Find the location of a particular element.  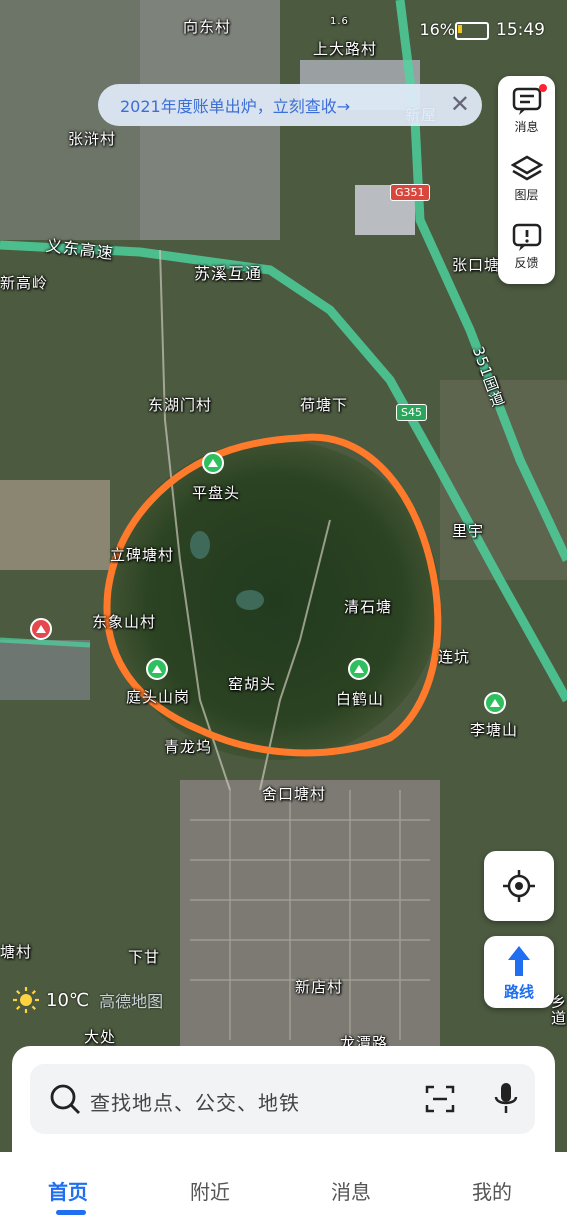

map-label: 庭头山岗 is located at coordinates (158, 697).